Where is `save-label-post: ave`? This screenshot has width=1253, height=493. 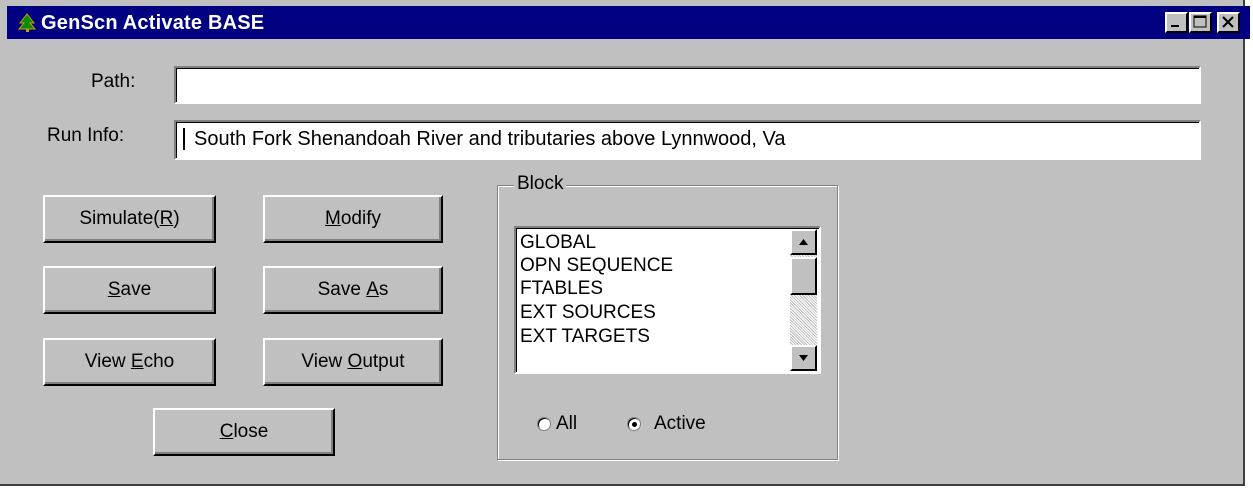 save-label-post: ave is located at coordinates (136, 289).